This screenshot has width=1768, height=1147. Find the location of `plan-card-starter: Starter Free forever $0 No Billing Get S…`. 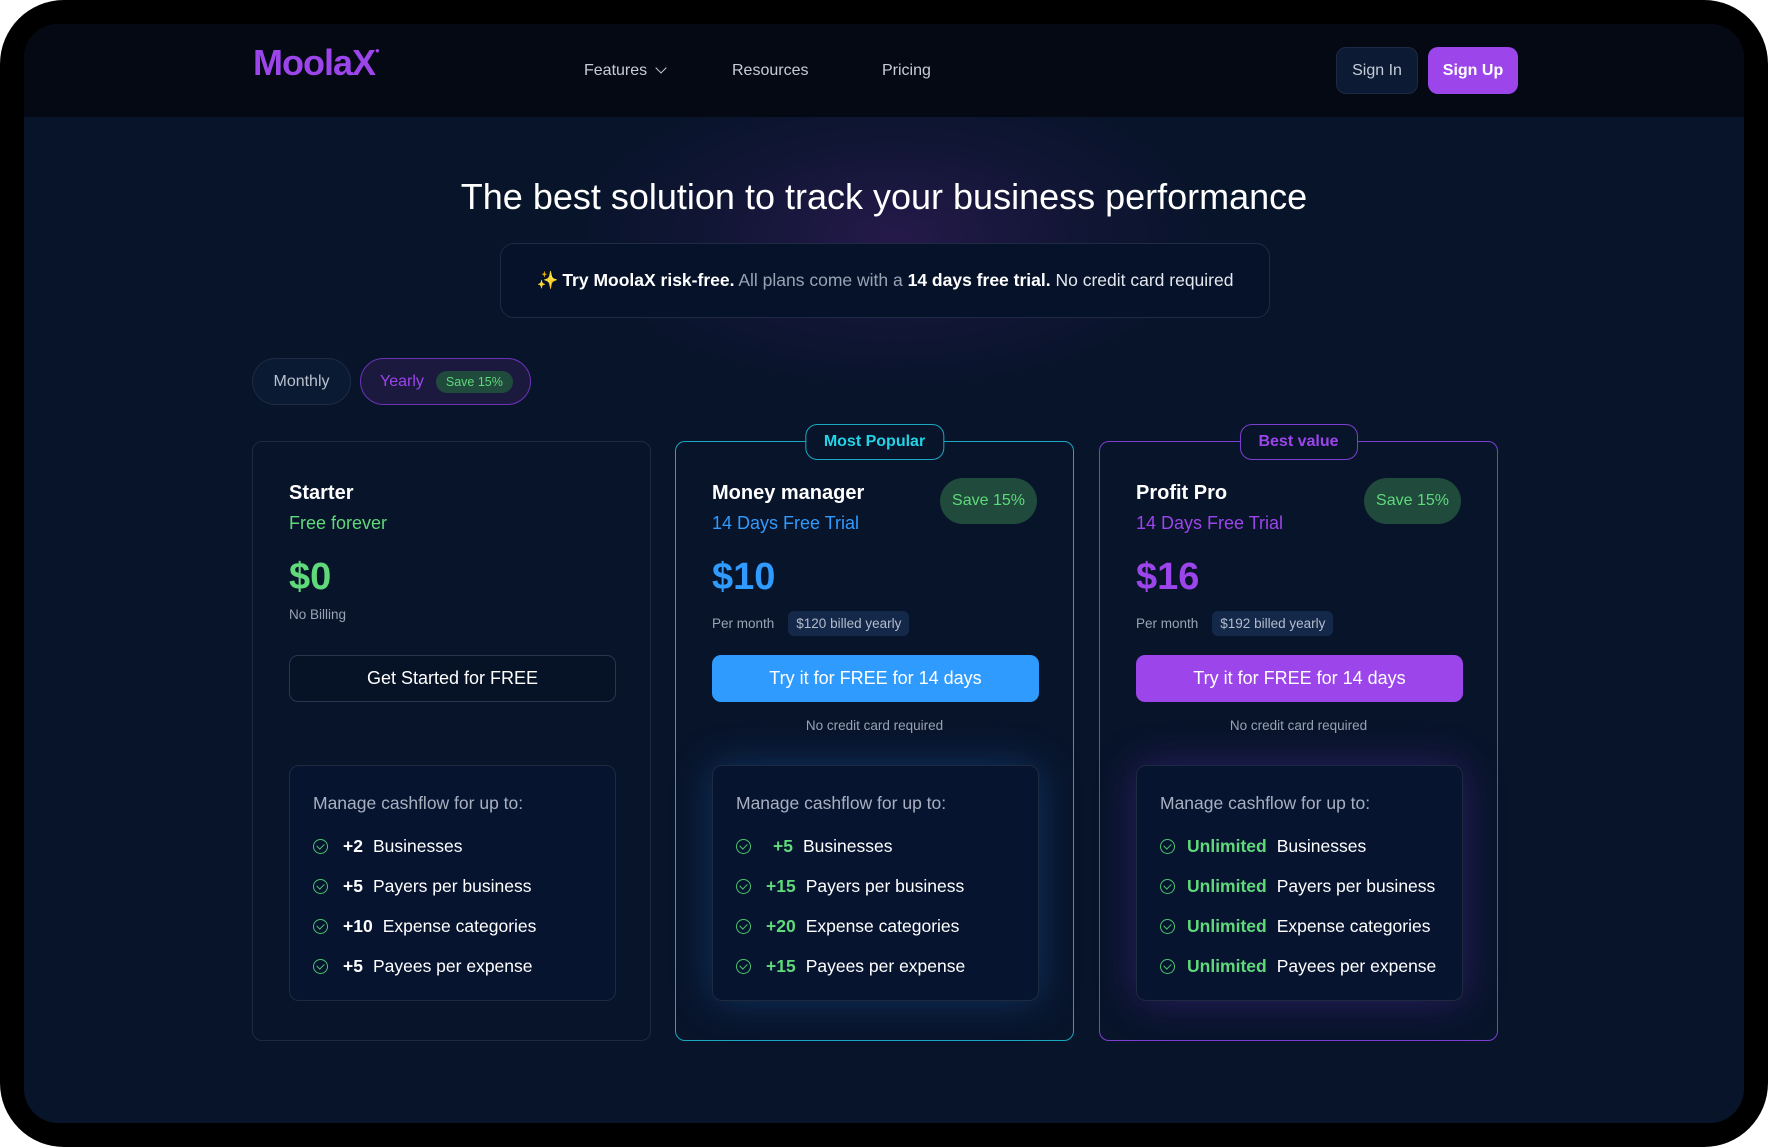

plan-card-starter: Starter Free forever $0 No Billing Get S… is located at coordinates (451, 741).